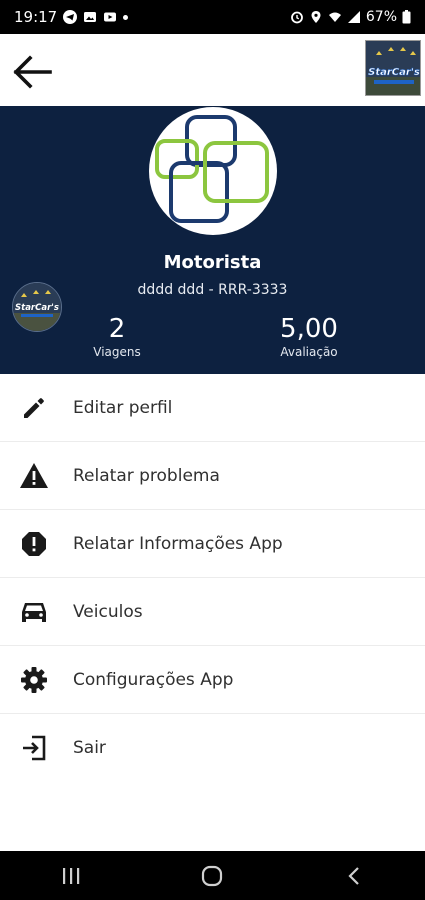  I want to click on system-nav-bar, so click(212, 875).